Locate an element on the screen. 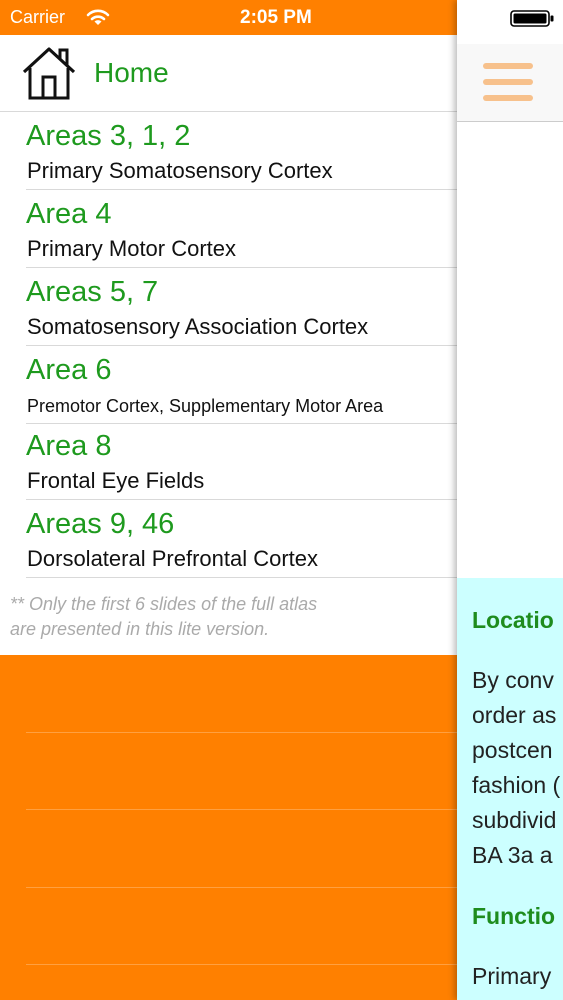 This screenshot has height=1000, width=563. area-subtitle: Primary Somatosensory Cortex is located at coordinates (180, 170).